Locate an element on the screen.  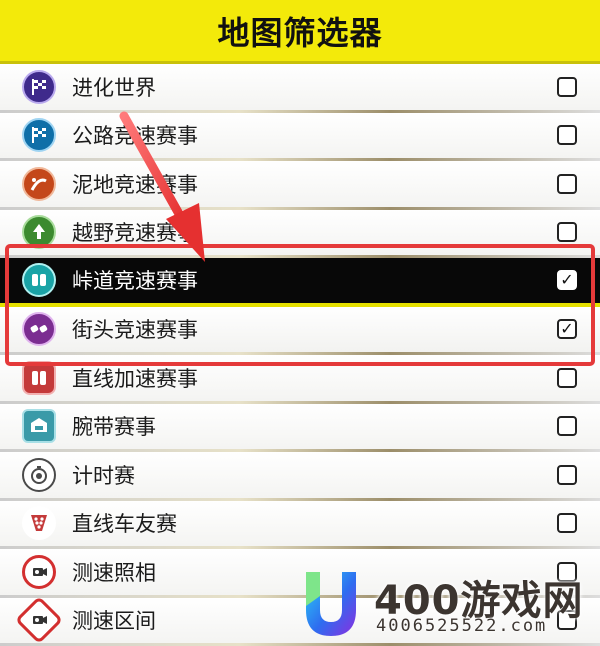
filter-label: 腕带赛事 is located at coordinates (114, 426).